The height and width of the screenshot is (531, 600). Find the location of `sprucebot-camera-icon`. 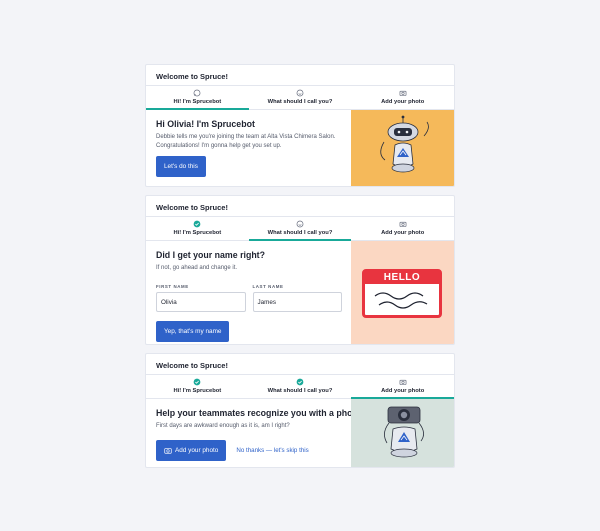

sprucebot-camera-icon is located at coordinates (404, 432).